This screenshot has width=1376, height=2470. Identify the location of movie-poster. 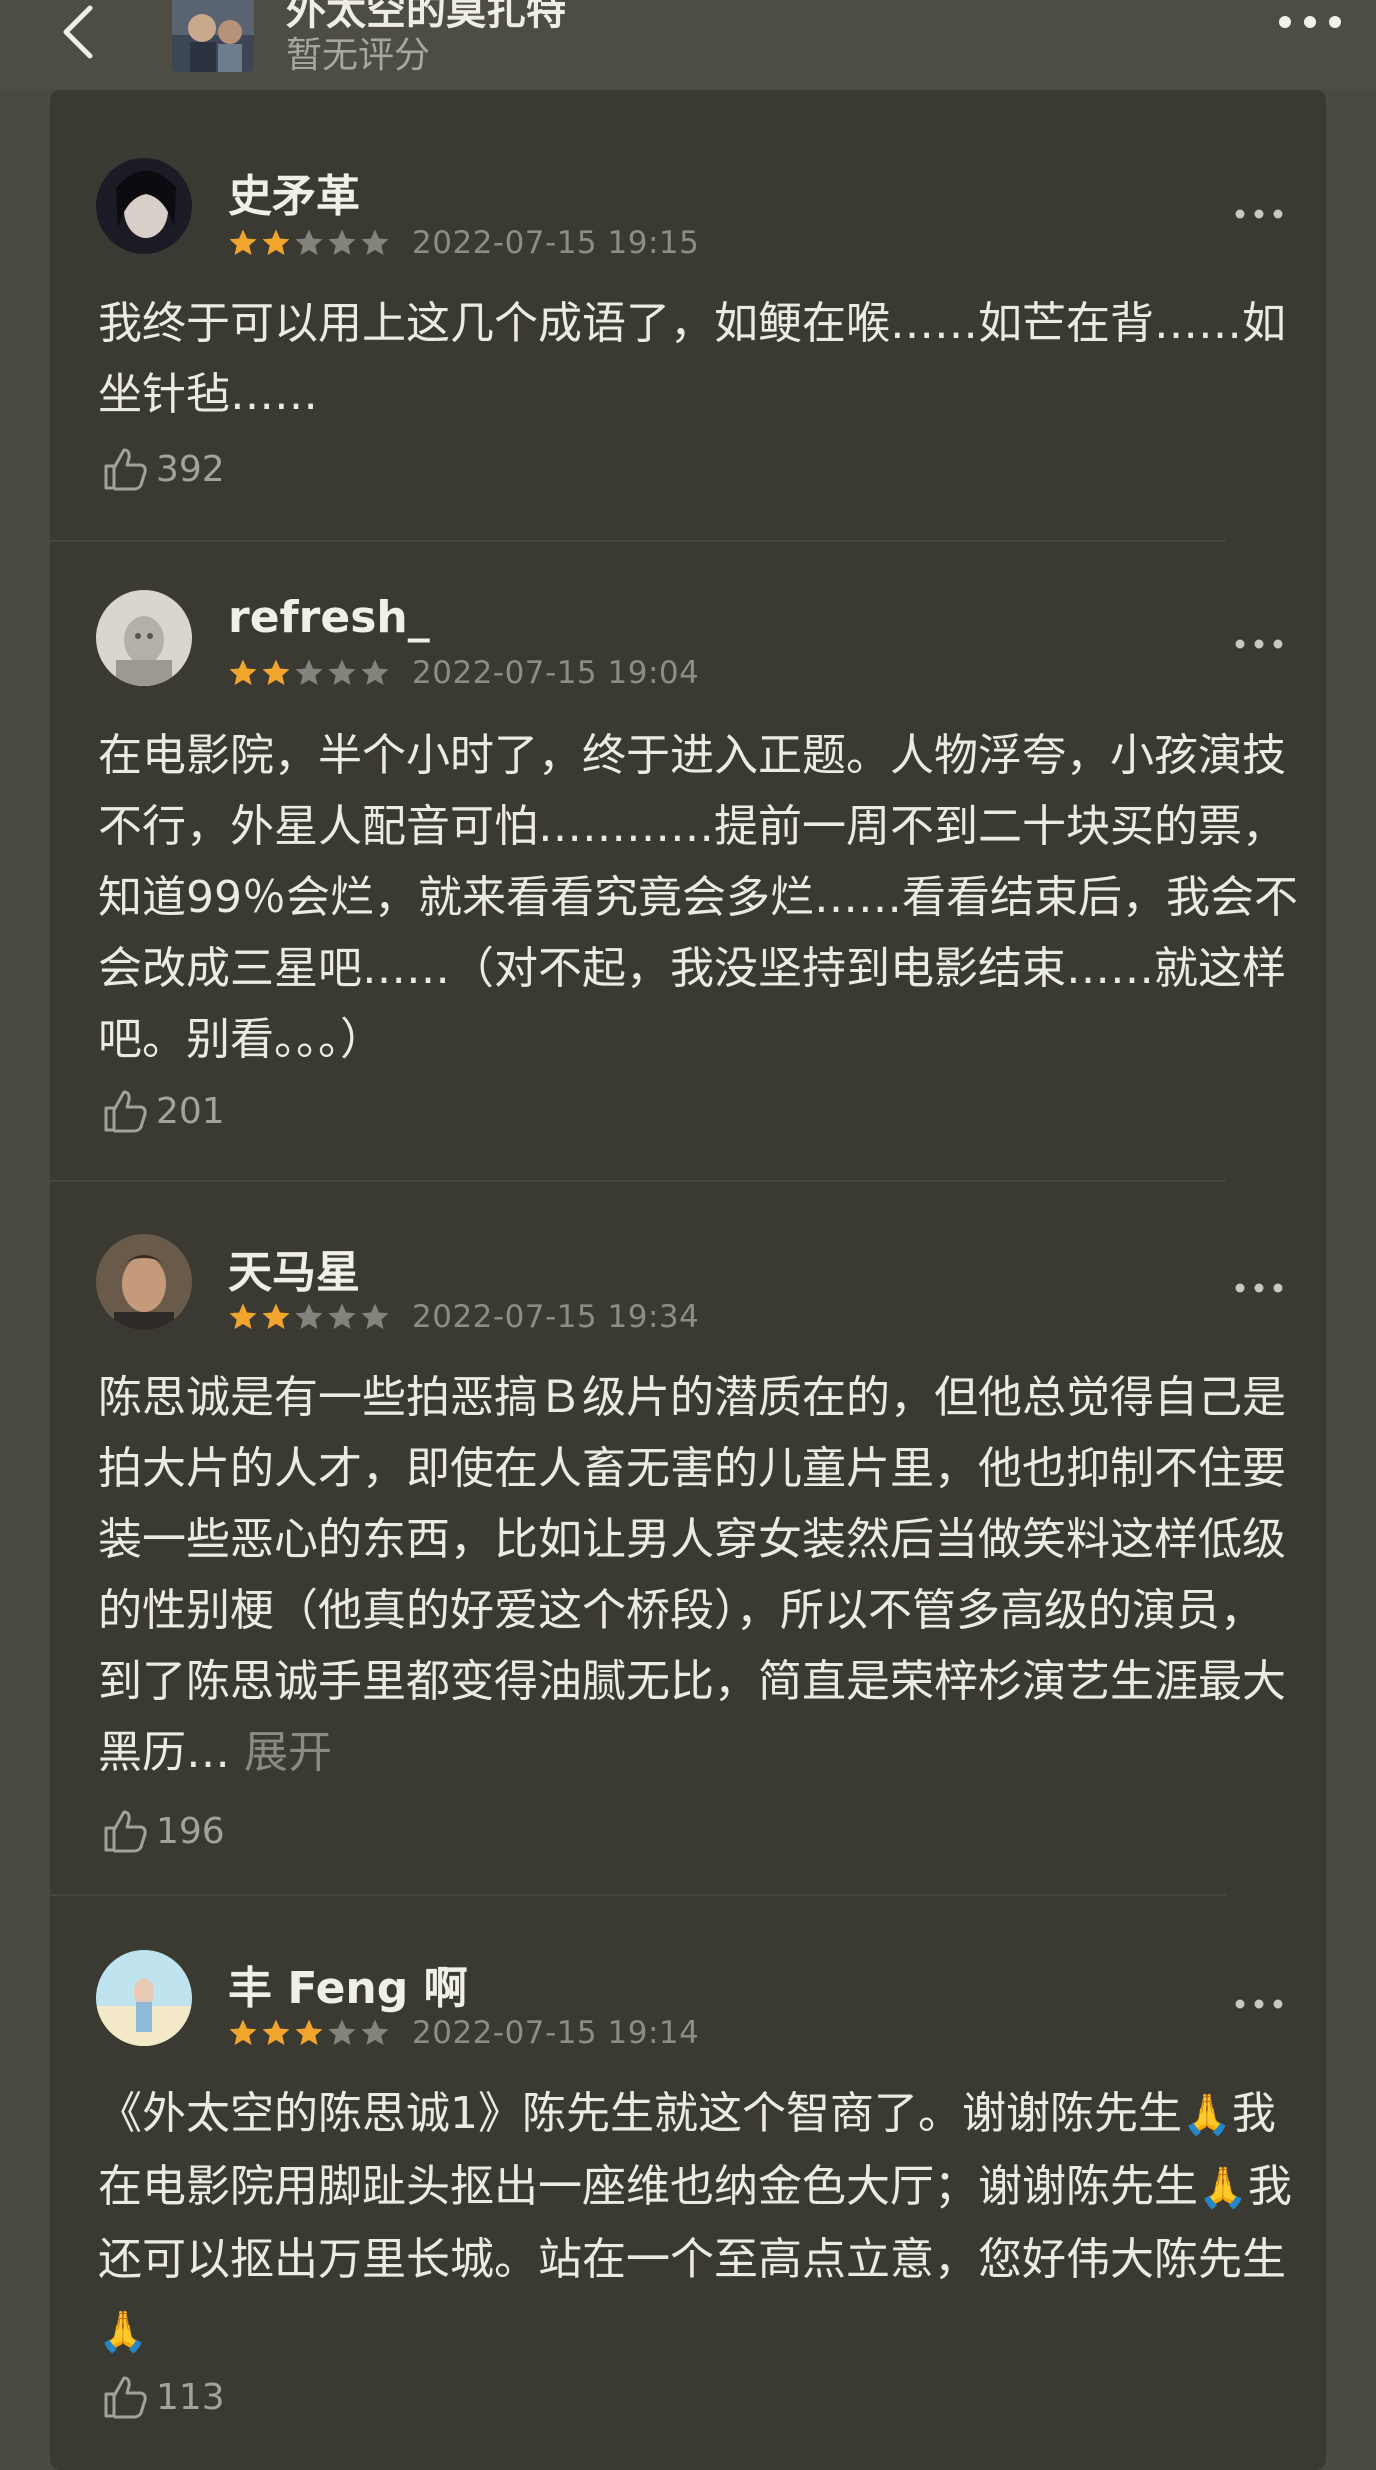
(213, 36).